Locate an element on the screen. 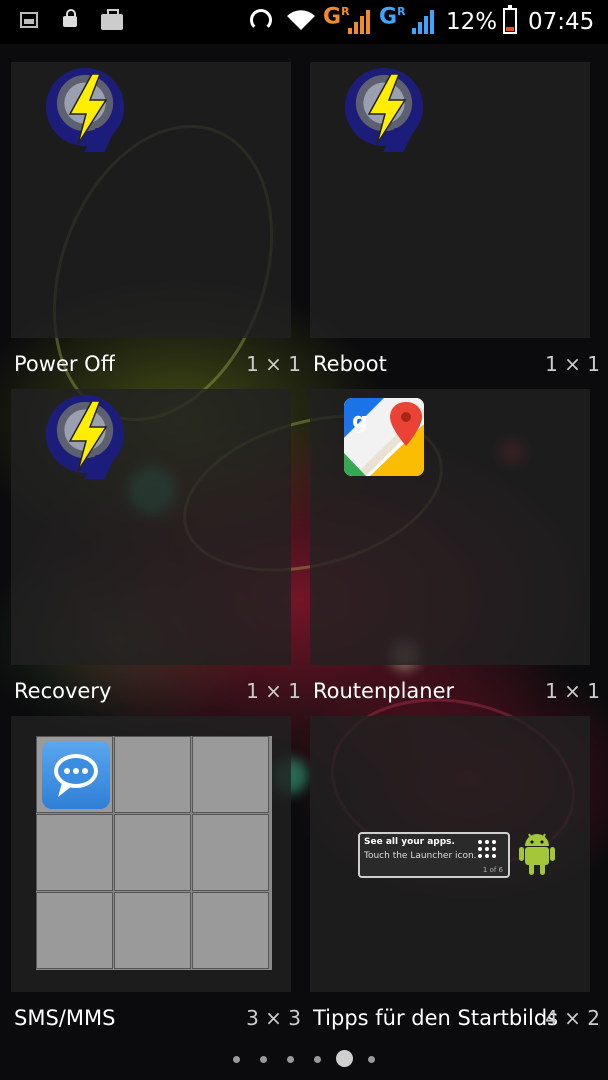  launcher-grid-icon is located at coordinates (488, 850).